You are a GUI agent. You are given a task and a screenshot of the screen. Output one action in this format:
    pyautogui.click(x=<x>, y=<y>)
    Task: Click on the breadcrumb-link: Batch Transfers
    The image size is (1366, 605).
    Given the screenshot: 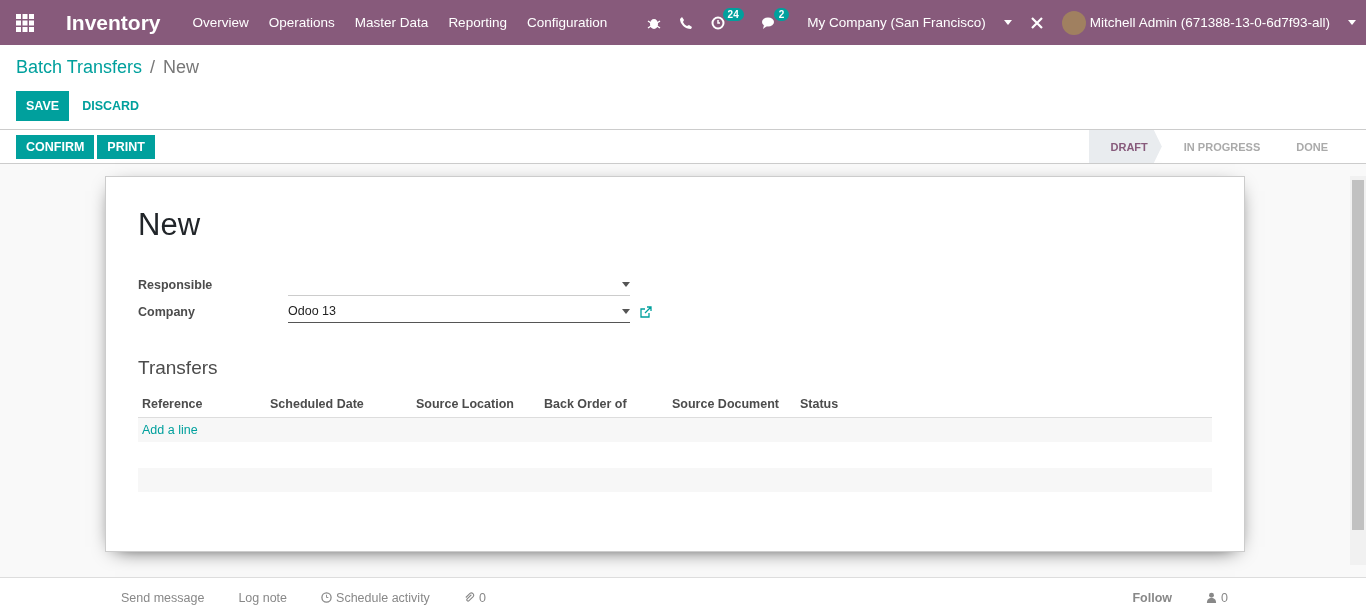 What is the action you would take?
    pyautogui.click(x=79, y=68)
    